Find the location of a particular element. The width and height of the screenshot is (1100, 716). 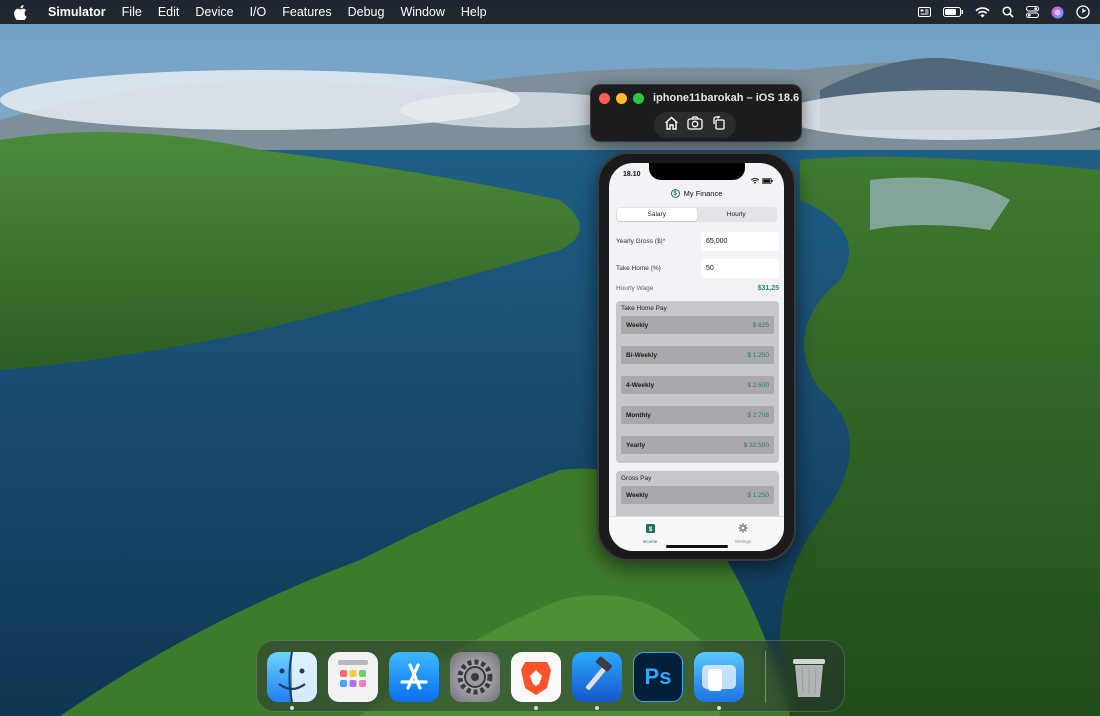

menu-io: I/O is located at coordinates (258, 12).